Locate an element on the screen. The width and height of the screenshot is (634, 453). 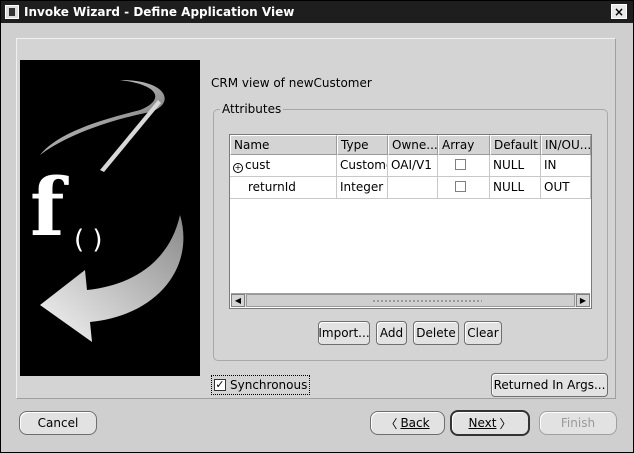
column-header-name: Name is located at coordinates (283, 145).